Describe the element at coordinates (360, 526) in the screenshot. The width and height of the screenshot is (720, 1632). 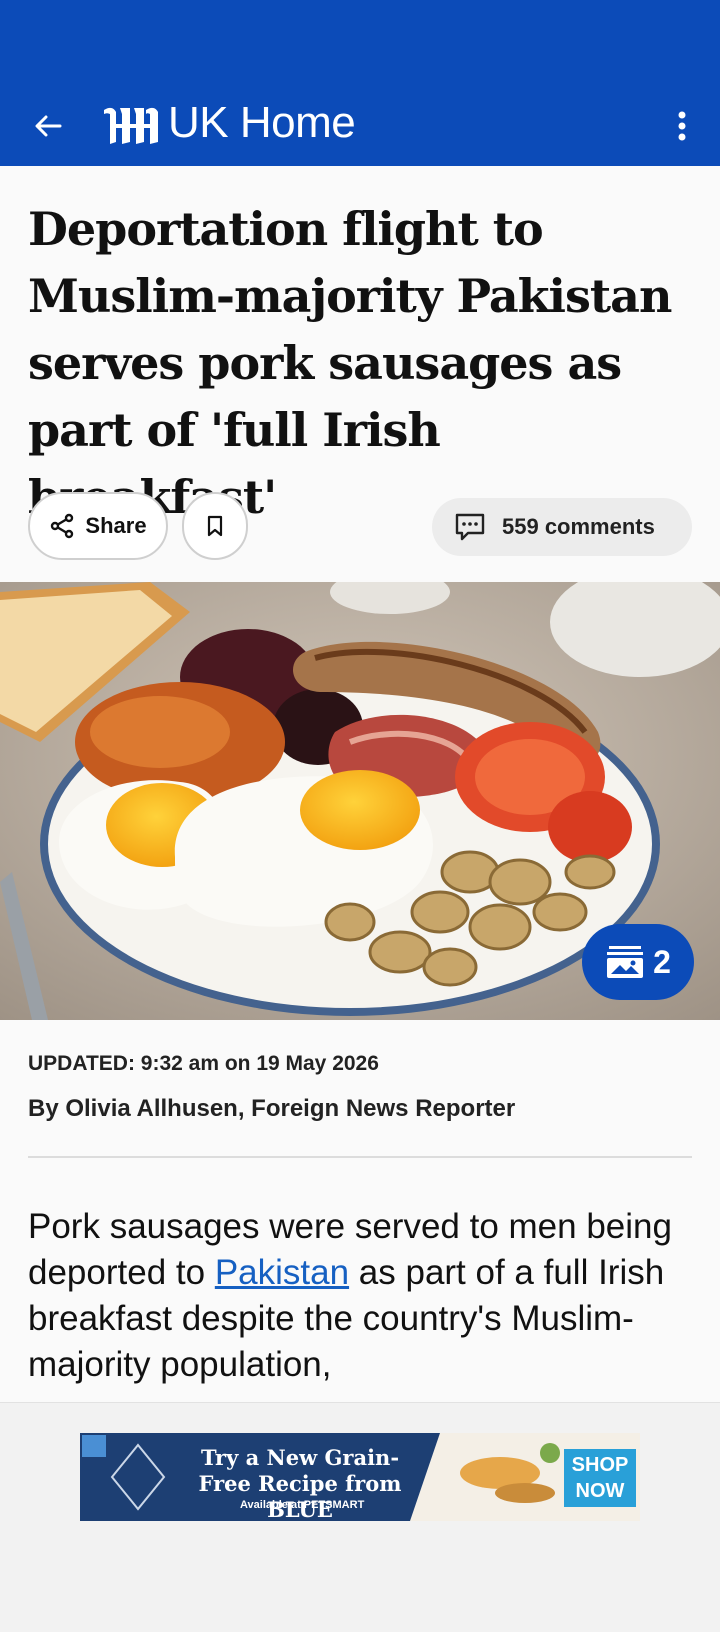
I see `article-actions: Share 559 comments` at that location.